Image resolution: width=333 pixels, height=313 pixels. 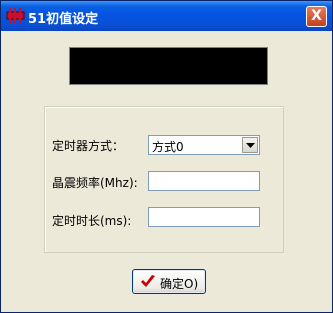 What do you see at coordinates (204, 145) in the screenshot?
I see `timer-mode-select: 方式0` at bounding box center [204, 145].